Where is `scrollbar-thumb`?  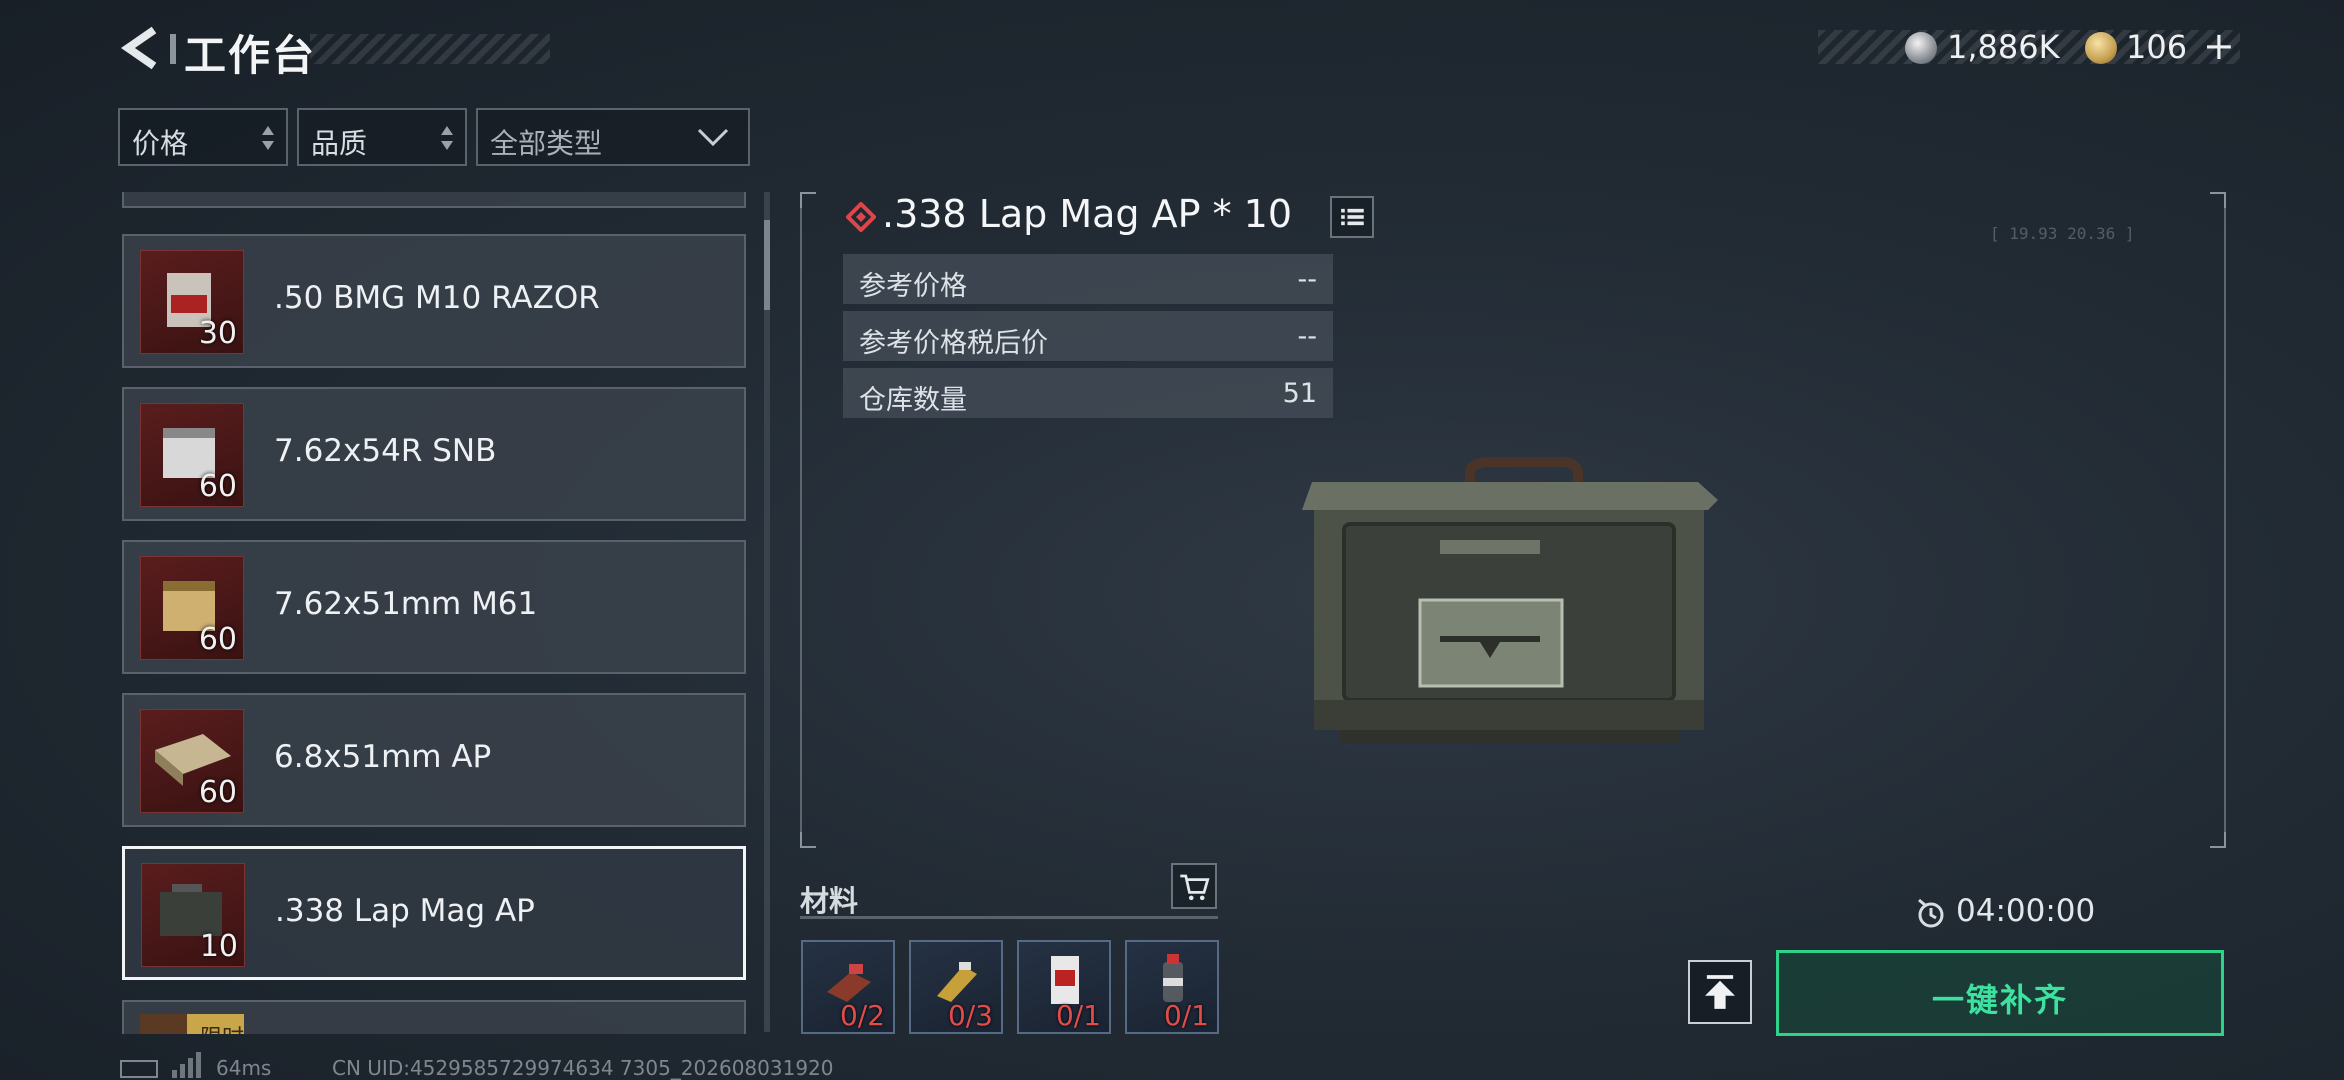
scrollbar-thumb is located at coordinates (767, 265).